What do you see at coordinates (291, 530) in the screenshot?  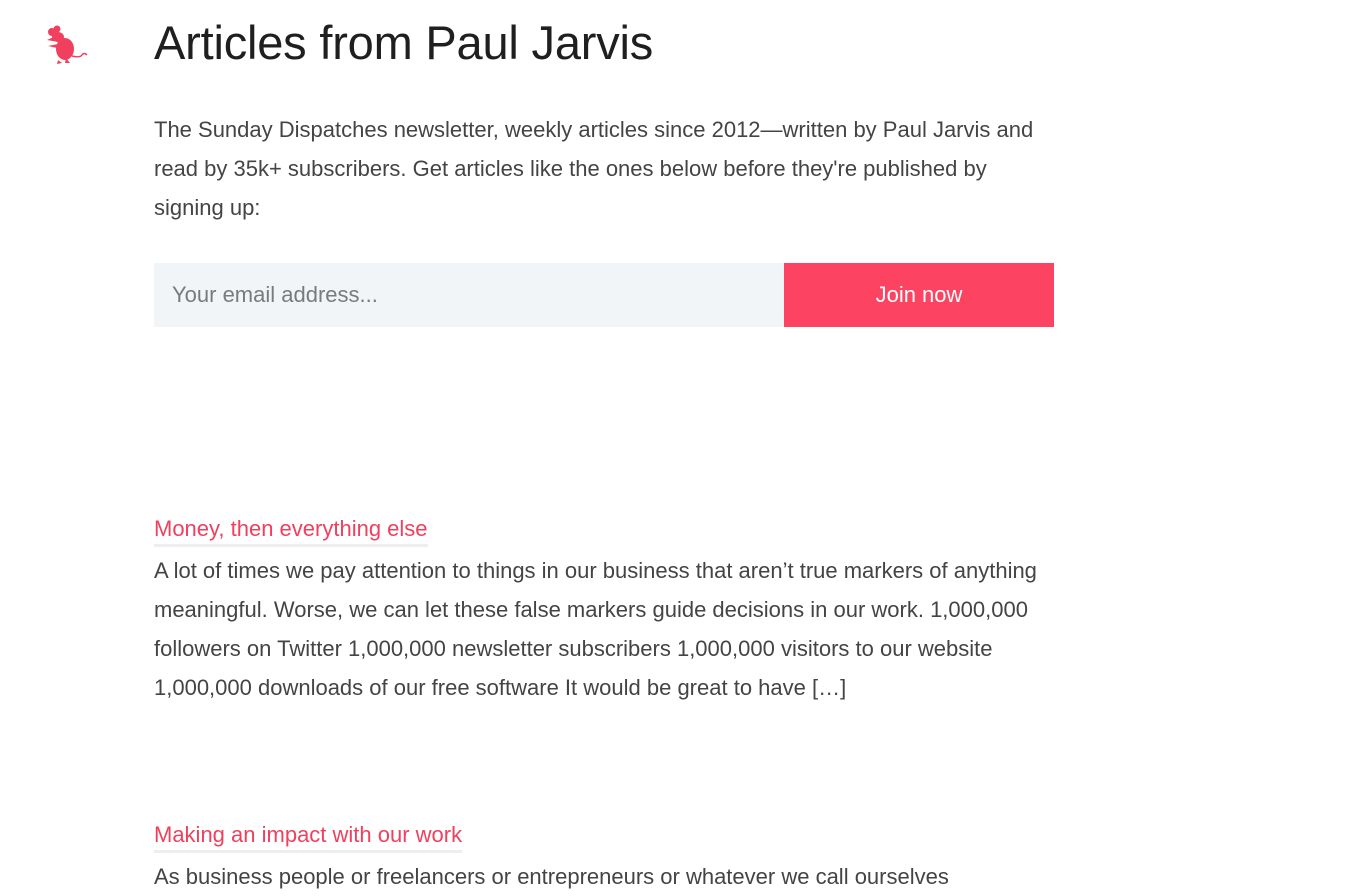 I see `article-title-link: Money, then everything else` at bounding box center [291, 530].